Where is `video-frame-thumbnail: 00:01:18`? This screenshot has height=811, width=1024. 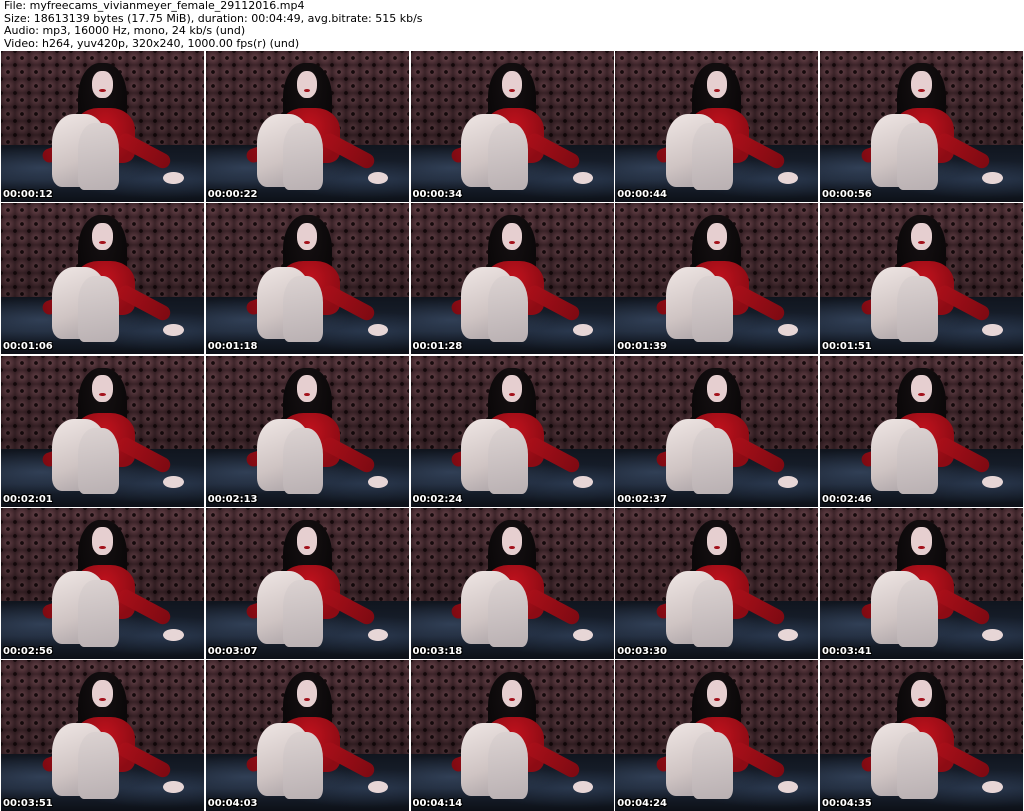 video-frame-thumbnail: 00:01:18 is located at coordinates (307, 279).